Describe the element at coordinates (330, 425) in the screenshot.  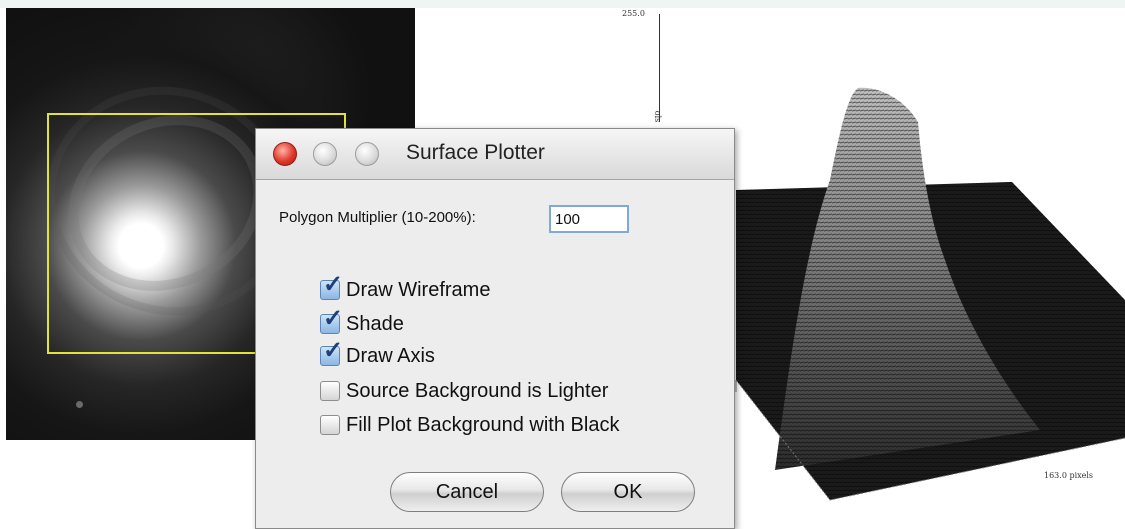
I see `fill-plot-background-black-checkbox` at that location.